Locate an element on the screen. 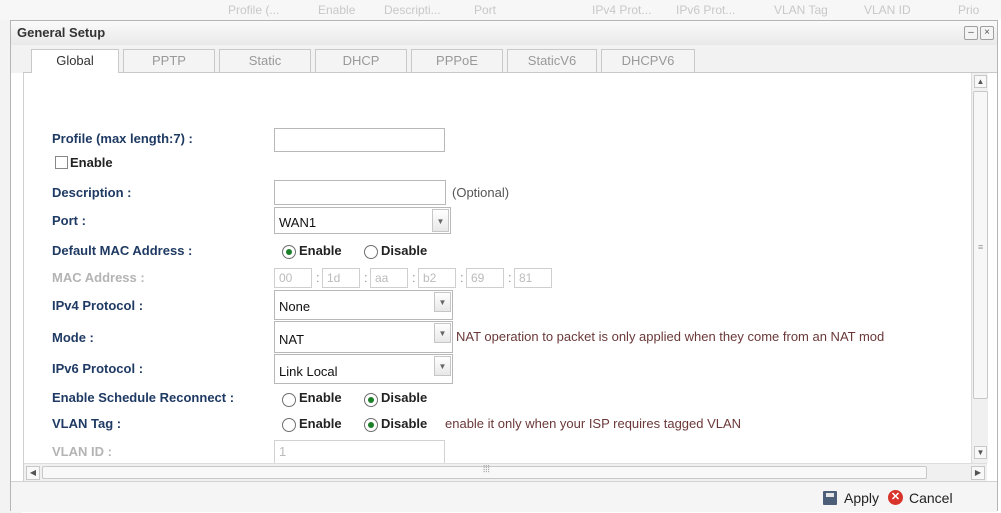 The height and width of the screenshot is (513, 1001). apply-button: Apply is located at coordinates (861, 498).